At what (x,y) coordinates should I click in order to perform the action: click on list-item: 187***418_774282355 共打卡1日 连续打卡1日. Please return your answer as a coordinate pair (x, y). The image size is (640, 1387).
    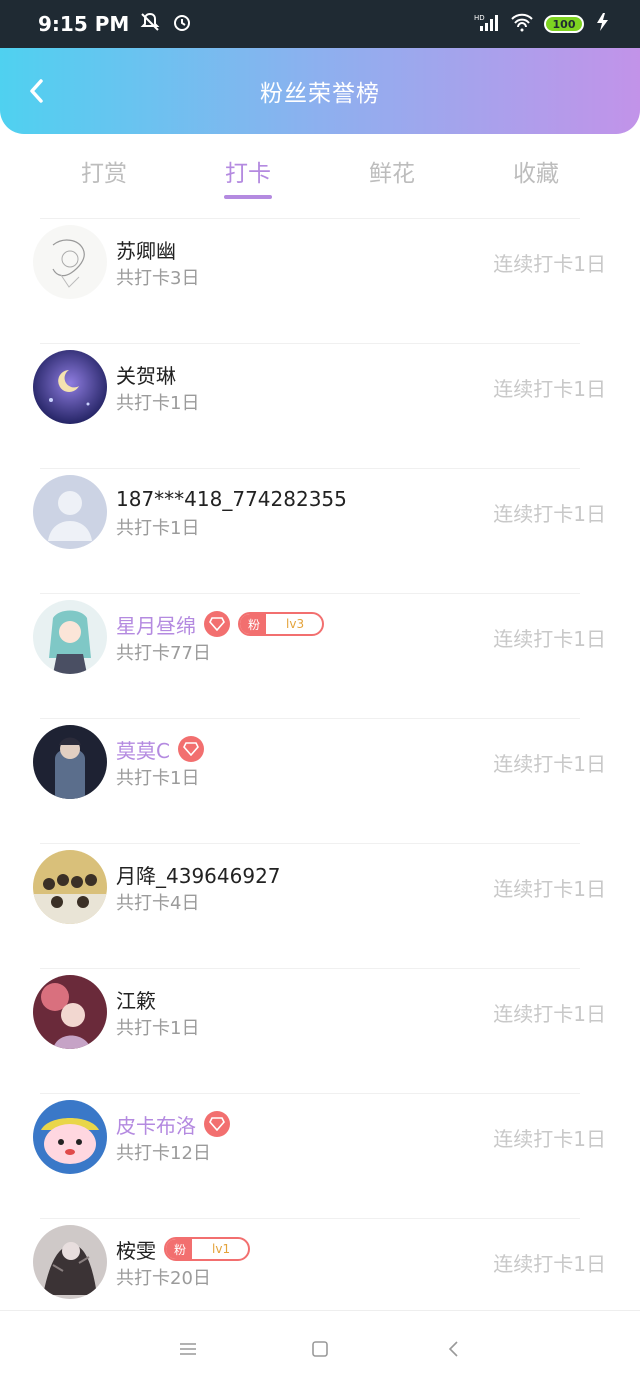
    Looking at the image, I should click on (320, 530).